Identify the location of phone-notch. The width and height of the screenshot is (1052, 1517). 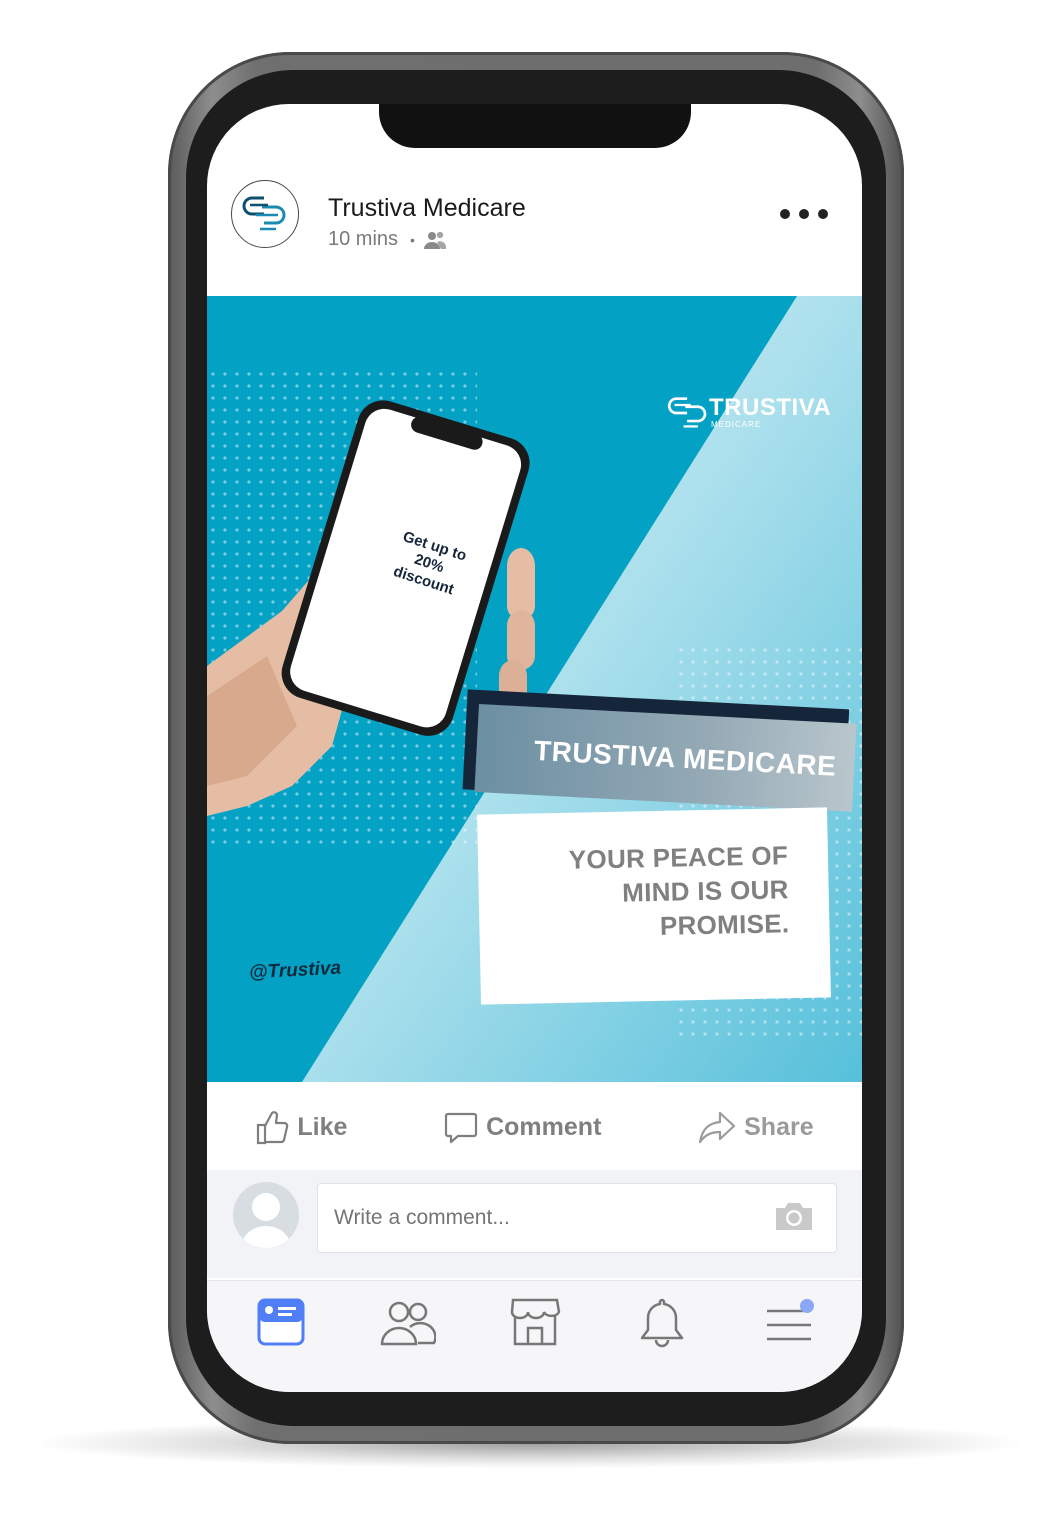
(535, 126).